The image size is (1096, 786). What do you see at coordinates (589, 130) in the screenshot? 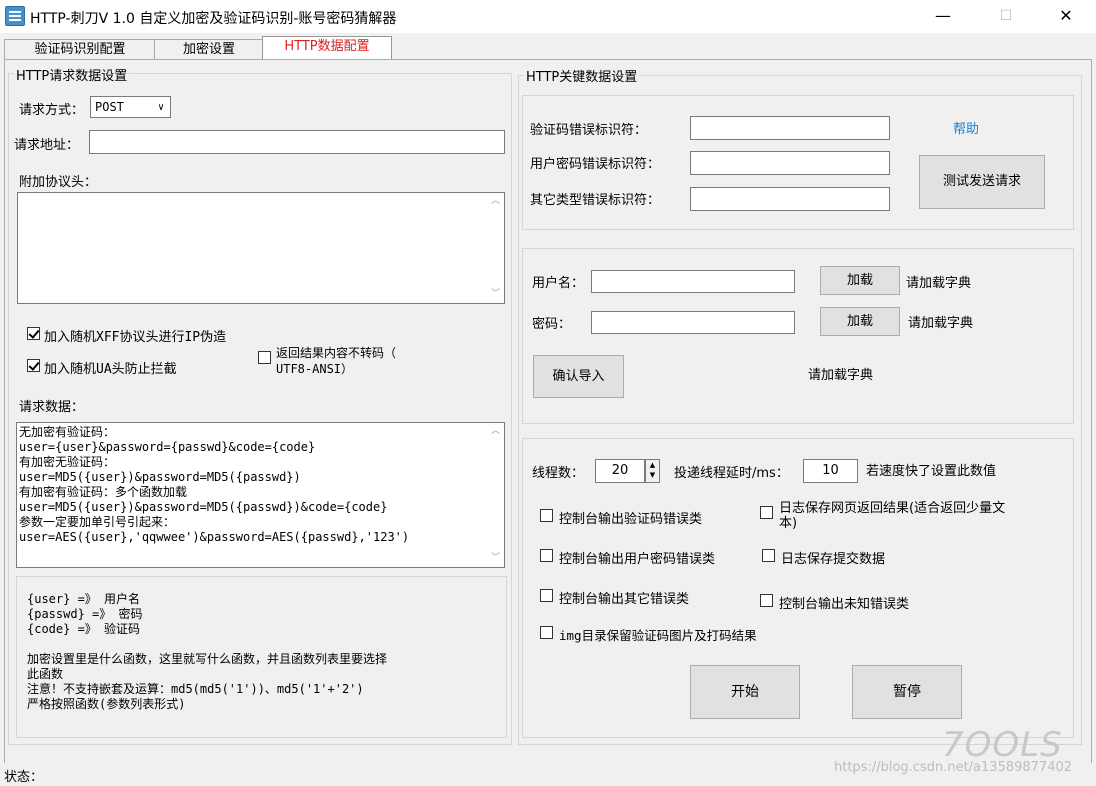
I see `captcha-err-label: 验证码错误标识符：` at bounding box center [589, 130].